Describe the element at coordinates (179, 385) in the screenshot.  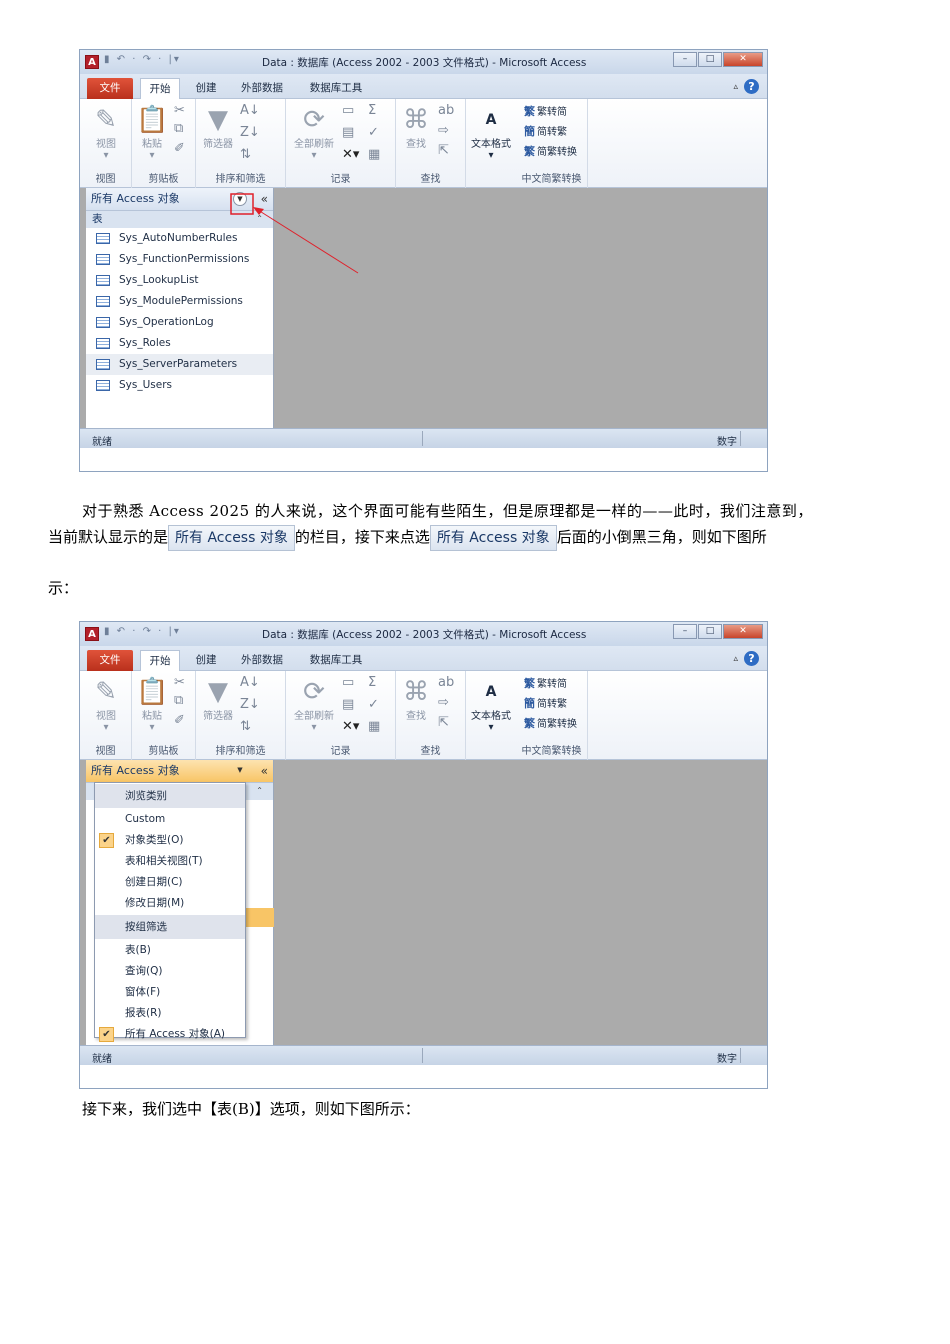
I see `nav-item: Sys_Users` at that location.